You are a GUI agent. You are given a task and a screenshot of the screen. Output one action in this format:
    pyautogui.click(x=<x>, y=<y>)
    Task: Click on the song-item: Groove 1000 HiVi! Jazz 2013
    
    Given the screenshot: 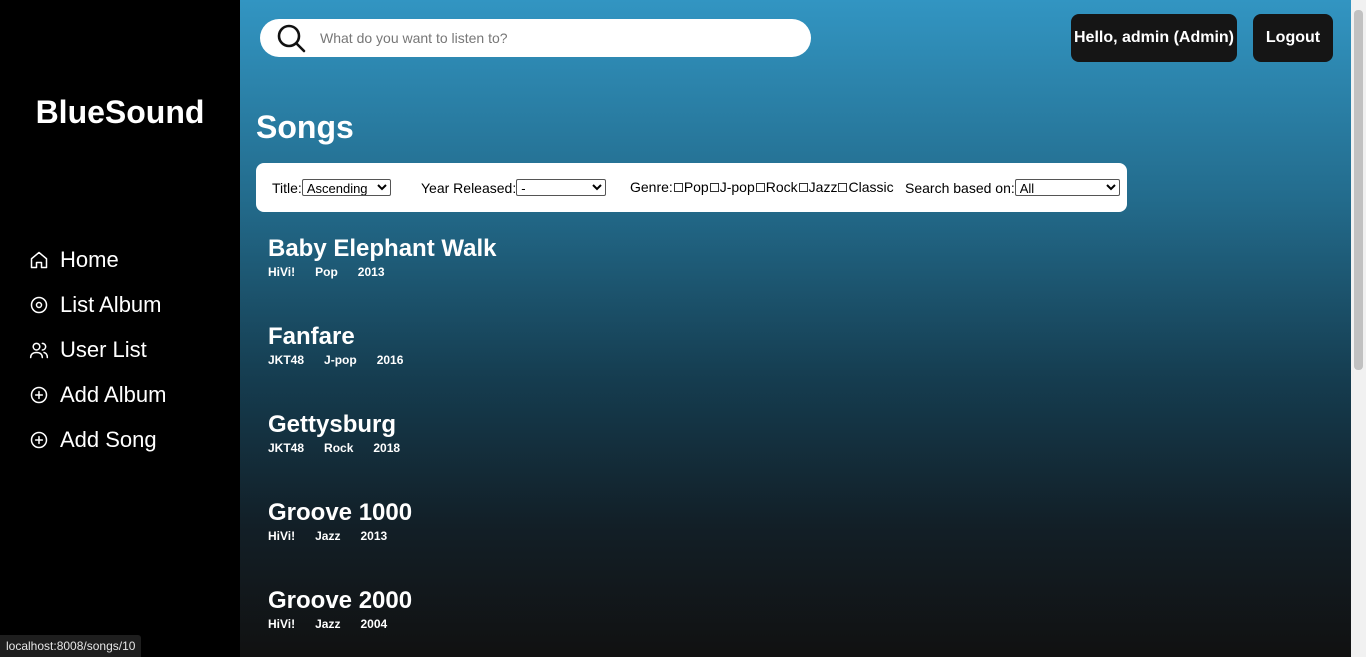 What is the action you would take?
    pyautogui.click(x=340, y=521)
    